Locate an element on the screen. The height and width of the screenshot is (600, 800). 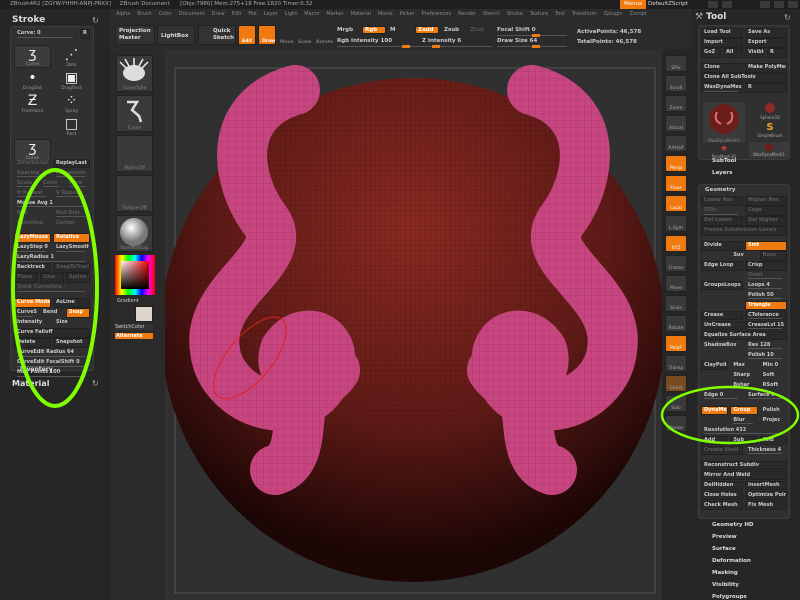
menu-file: File is located at coordinates (252, 14).